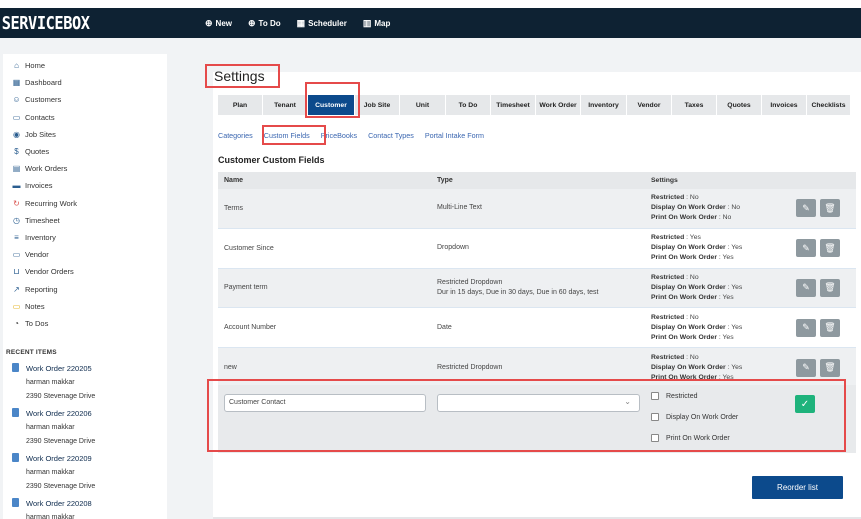  Describe the element at coordinates (674, 396) in the screenshot. I see `restricted-checkbox: Restricted` at that location.